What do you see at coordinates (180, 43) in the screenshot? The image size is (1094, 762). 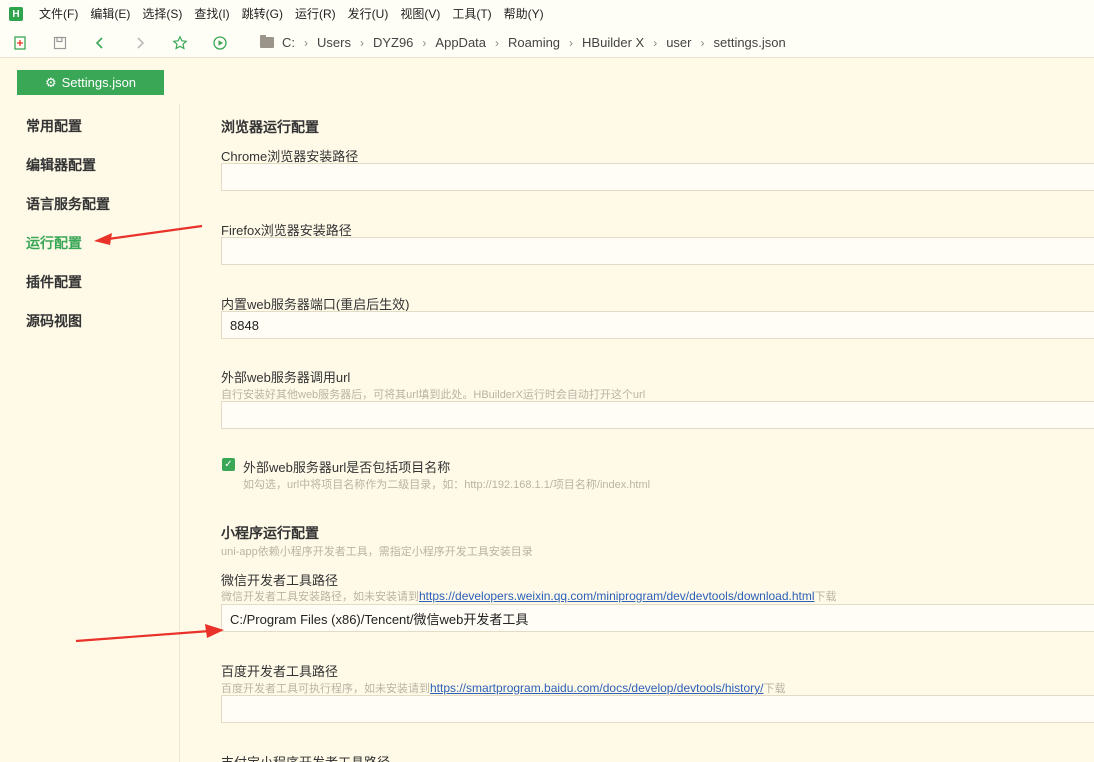 I see `star-icon` at bounding box center [180, 43].